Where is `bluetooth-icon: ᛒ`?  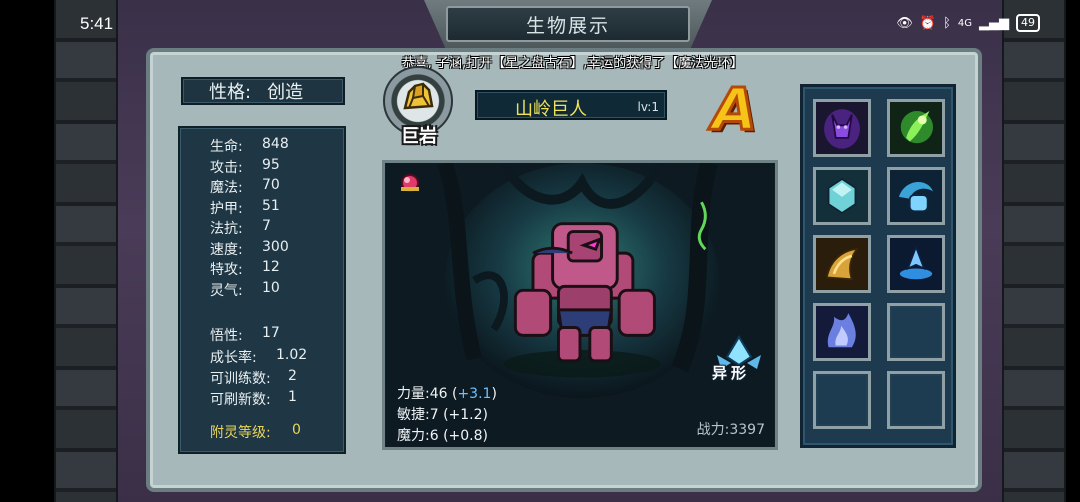
bluetooth-icon: ᛒ is located at coordinates (947, 23).